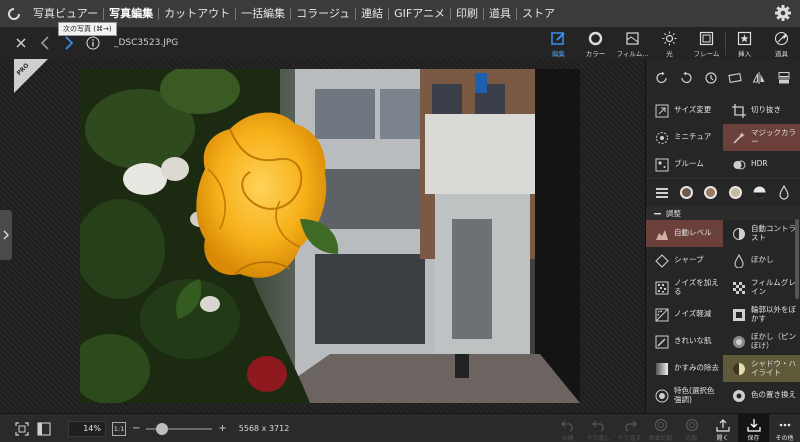 The width and height of the screenshot is (800, 442). What do you see at coordinates (738, 110) in the screenshot?
I see `crop-icon` at bounding box center [738, 110].